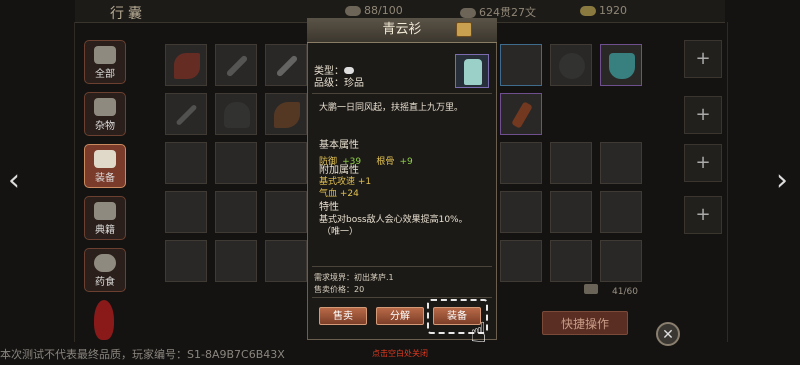 Image resolution: width=800 pixels, height=365 pixels. What do you see at coordinates (625, 292) in the screenshot?
I see `inventory-counter: 41/60` at bounding box center [625, 292].